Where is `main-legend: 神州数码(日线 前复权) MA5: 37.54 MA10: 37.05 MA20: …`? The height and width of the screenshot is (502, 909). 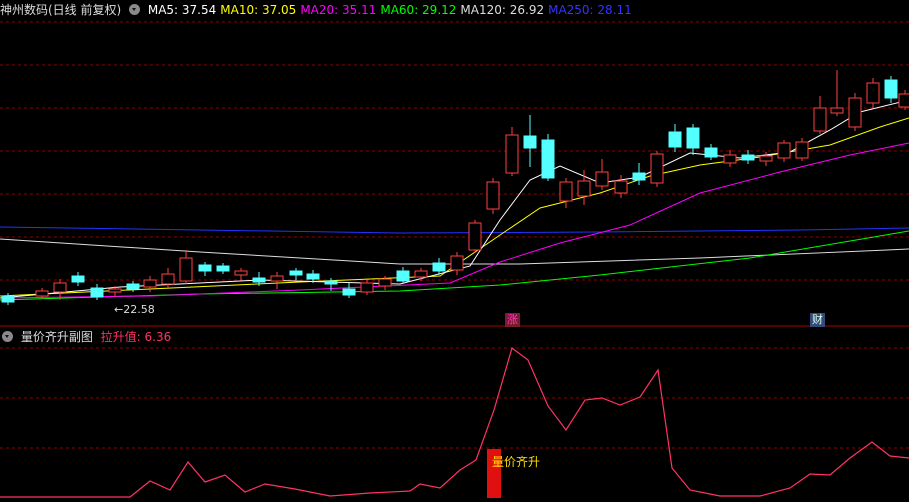 main-legend: 神州数码(日线 前复权) MA5: 37.54 MA10: 37.05 MA20: … is located at coordinates (320, 10).